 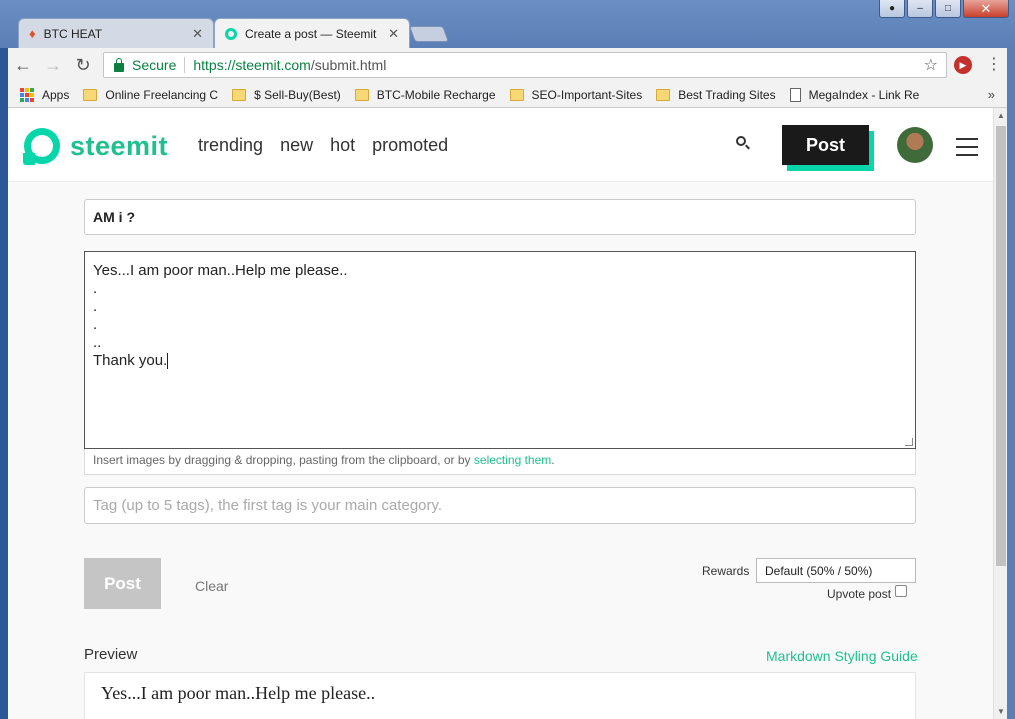 I want to click on nav-new: new, so click(x=296, y=145).